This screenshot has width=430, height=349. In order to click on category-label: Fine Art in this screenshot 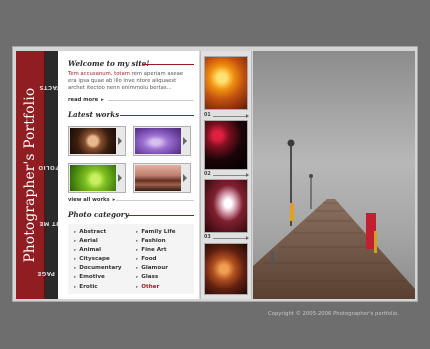, I will do `click(154, 250)`.